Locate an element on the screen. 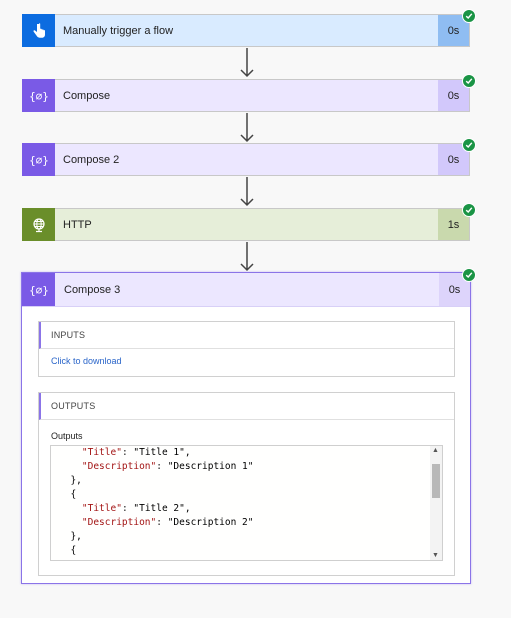  scroll-up-icon: ▲ is located at coordinates (435, 450).